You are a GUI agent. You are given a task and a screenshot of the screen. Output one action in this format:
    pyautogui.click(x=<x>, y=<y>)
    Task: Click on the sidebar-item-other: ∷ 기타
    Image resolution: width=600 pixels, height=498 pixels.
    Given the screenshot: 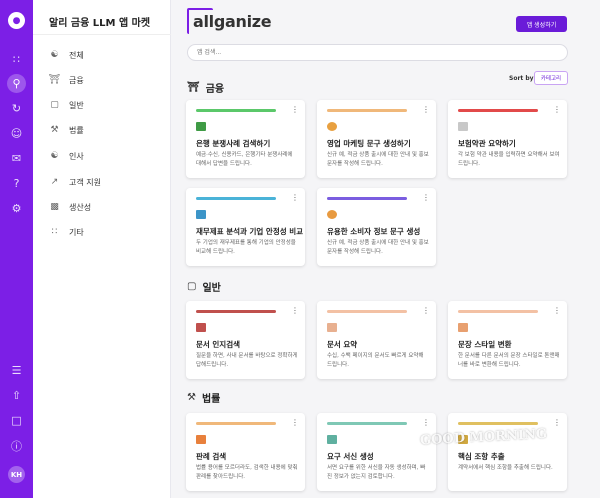 What is the action you would take?
    pyautogui.click(x=66, y=232)
    